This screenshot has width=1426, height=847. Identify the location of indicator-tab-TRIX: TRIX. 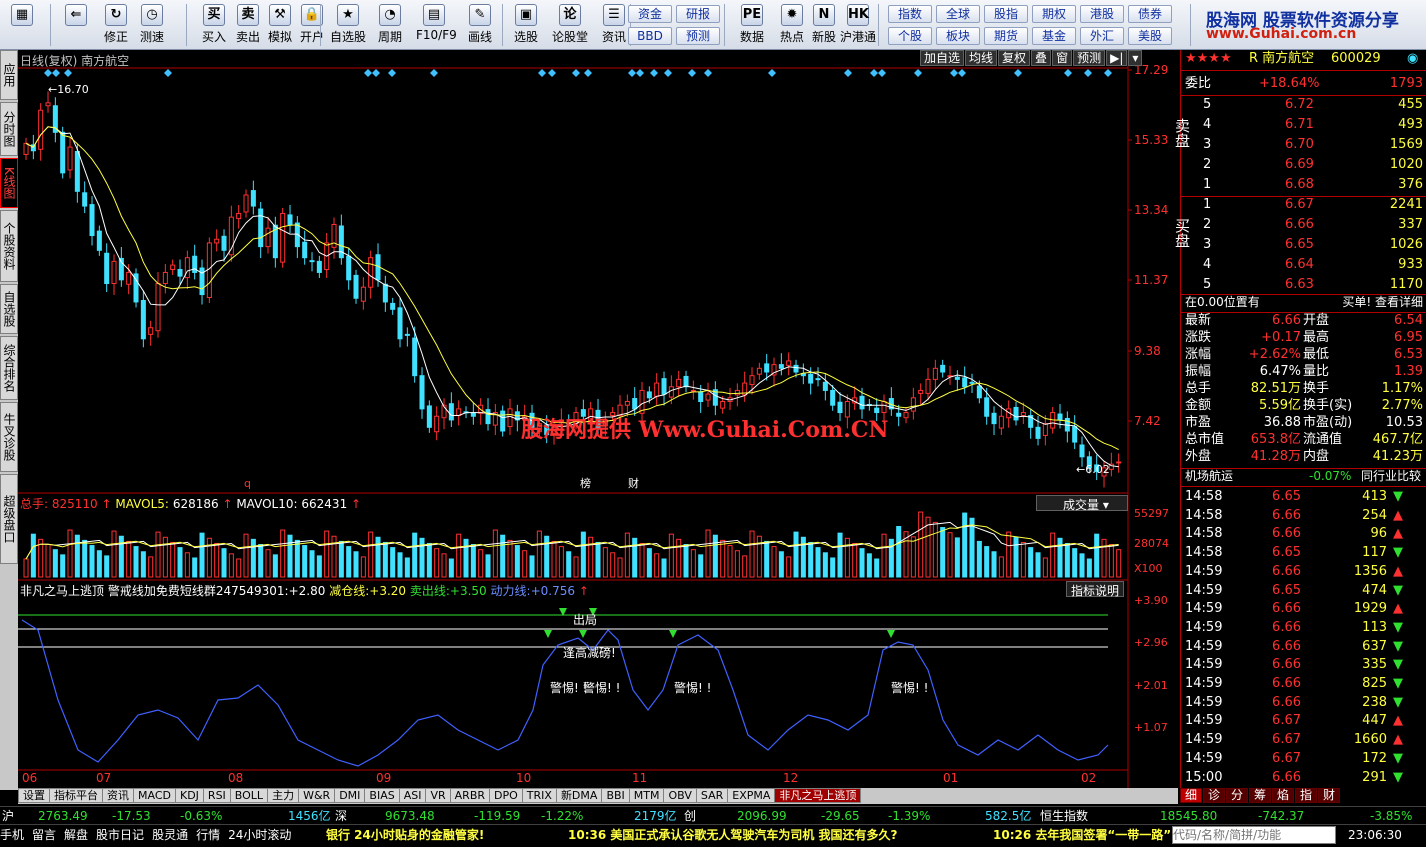
(539, 795).